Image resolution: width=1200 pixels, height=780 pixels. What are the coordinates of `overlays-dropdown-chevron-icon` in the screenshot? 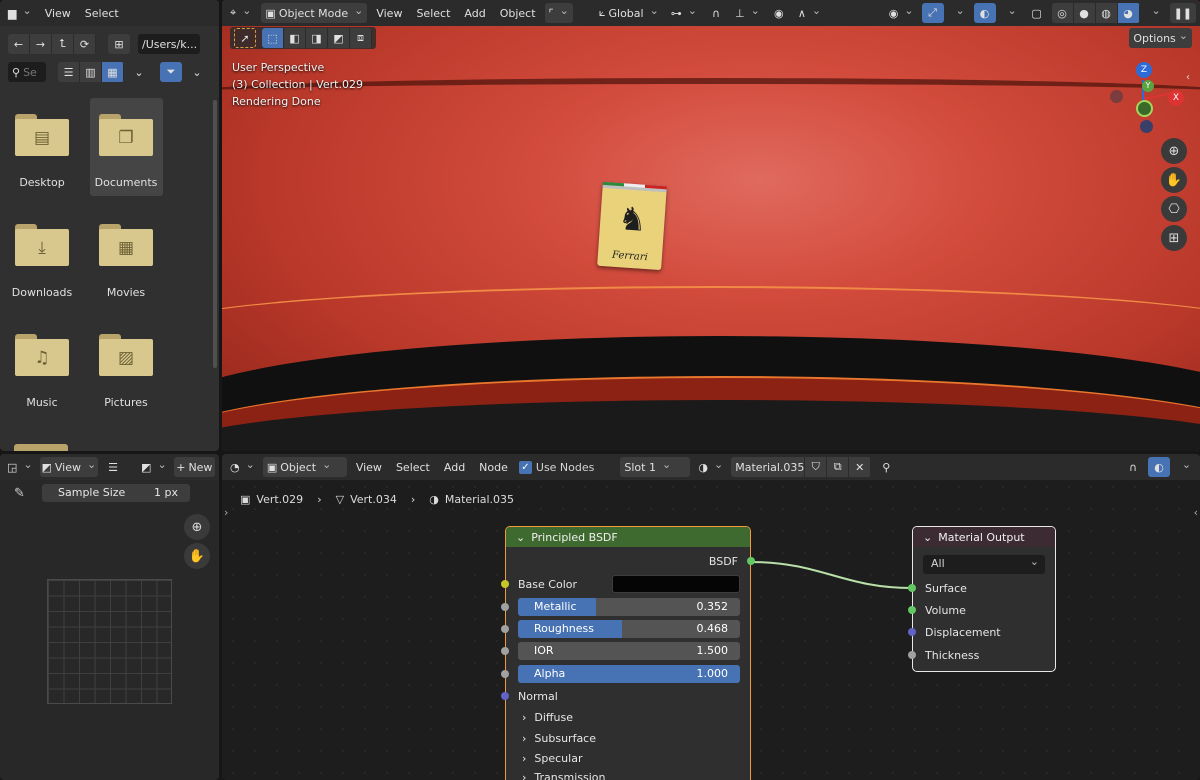 It's located at (1011, 13).